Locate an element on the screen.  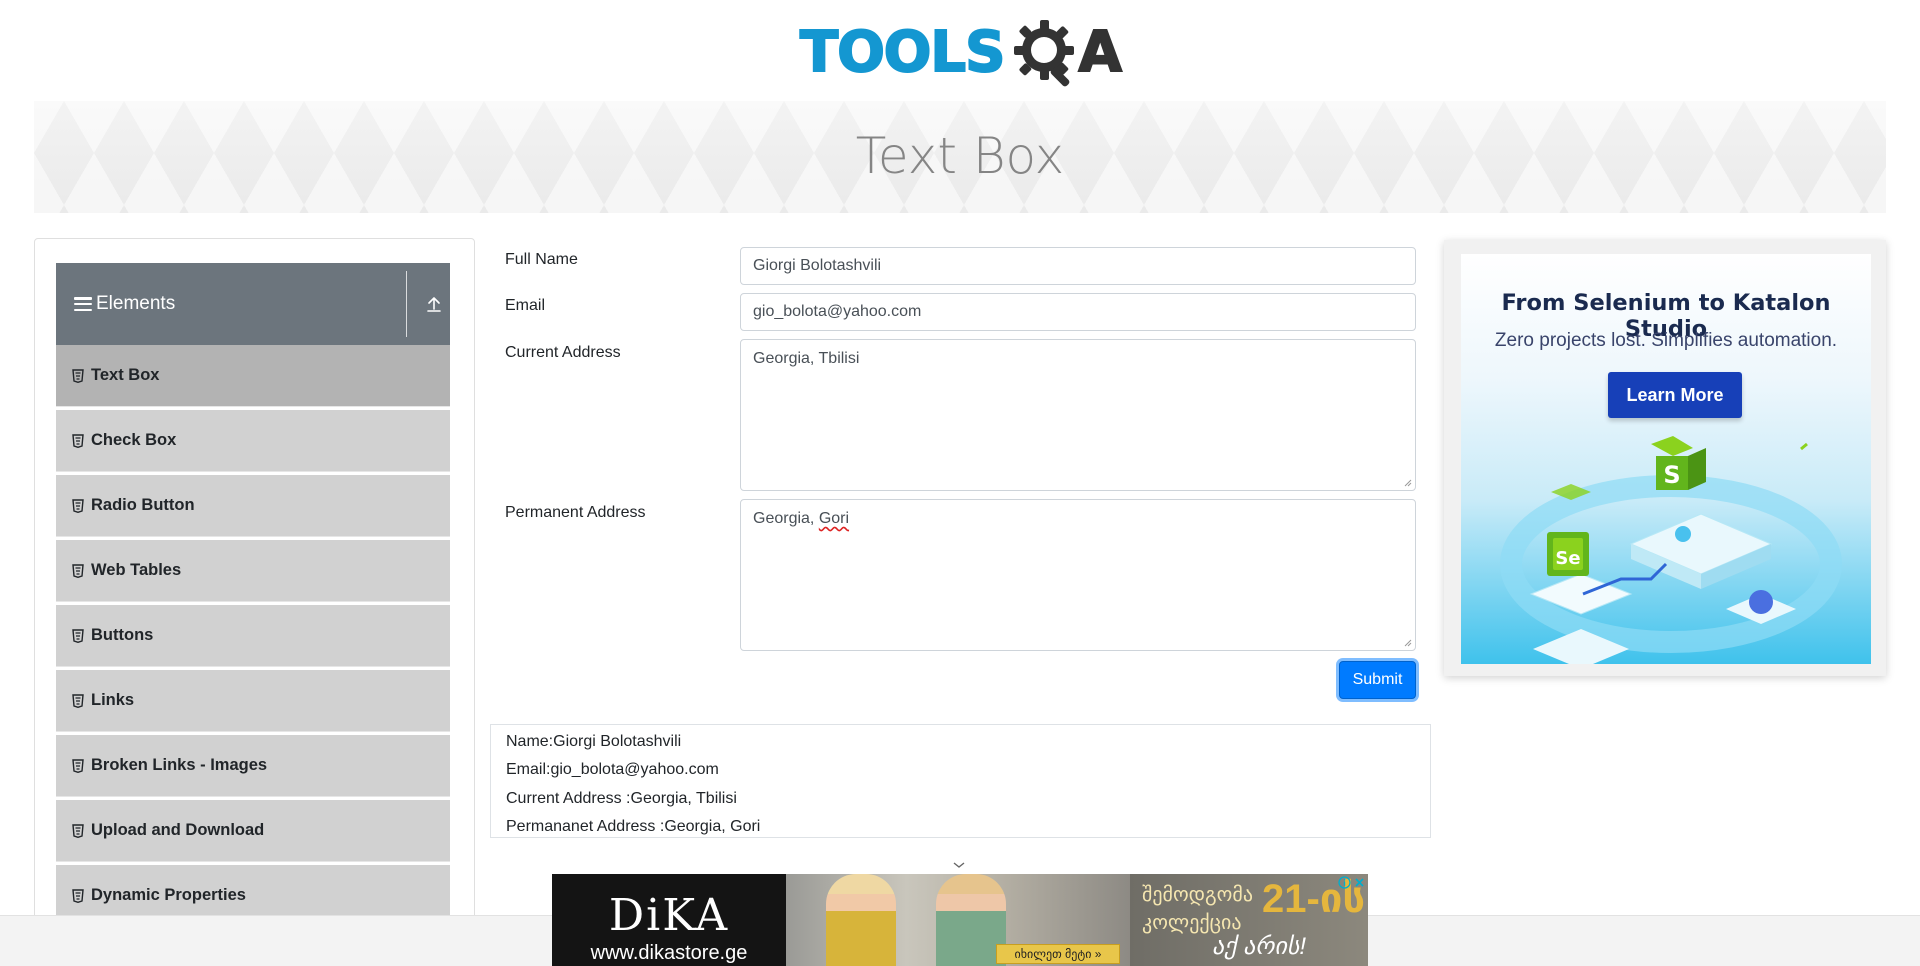
current-address-textarea: Georgia, Tbilisi is located at coordinates (1078, 415).